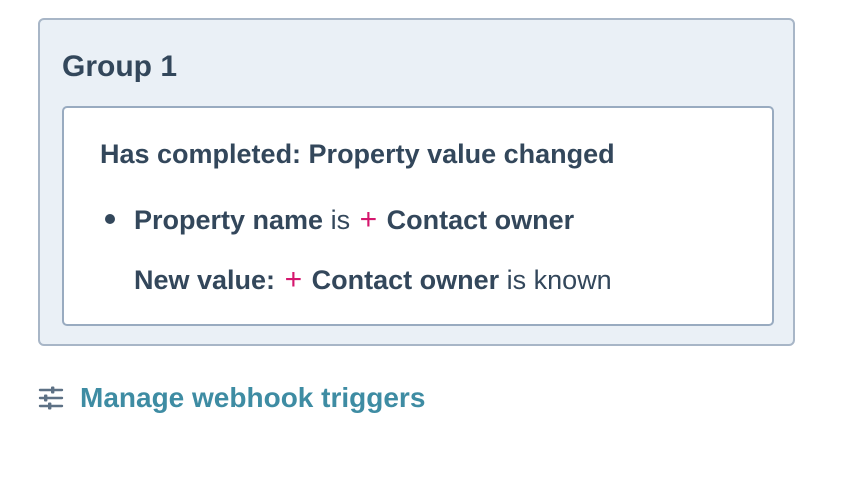 The height and width of the screenshot is (478, 850). I want to click on property-value: Contact owner, so click(480, 220).